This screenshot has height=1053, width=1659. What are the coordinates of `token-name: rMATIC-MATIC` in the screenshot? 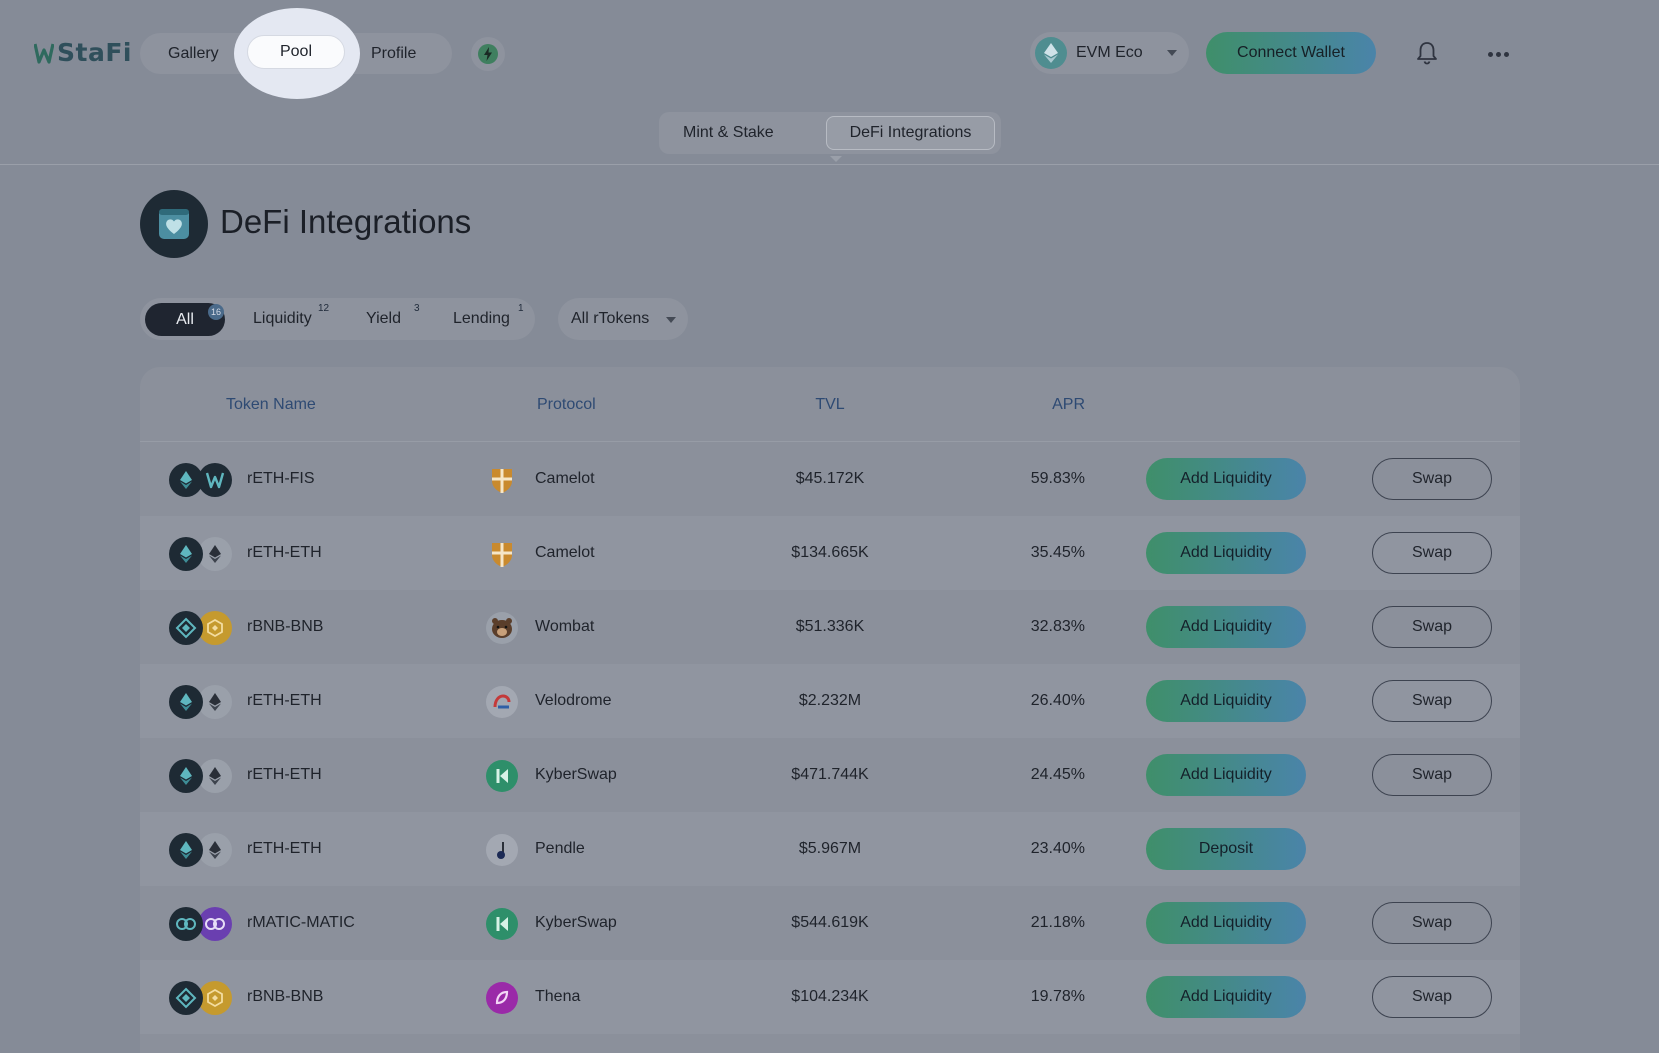 It's located at (301, 922).